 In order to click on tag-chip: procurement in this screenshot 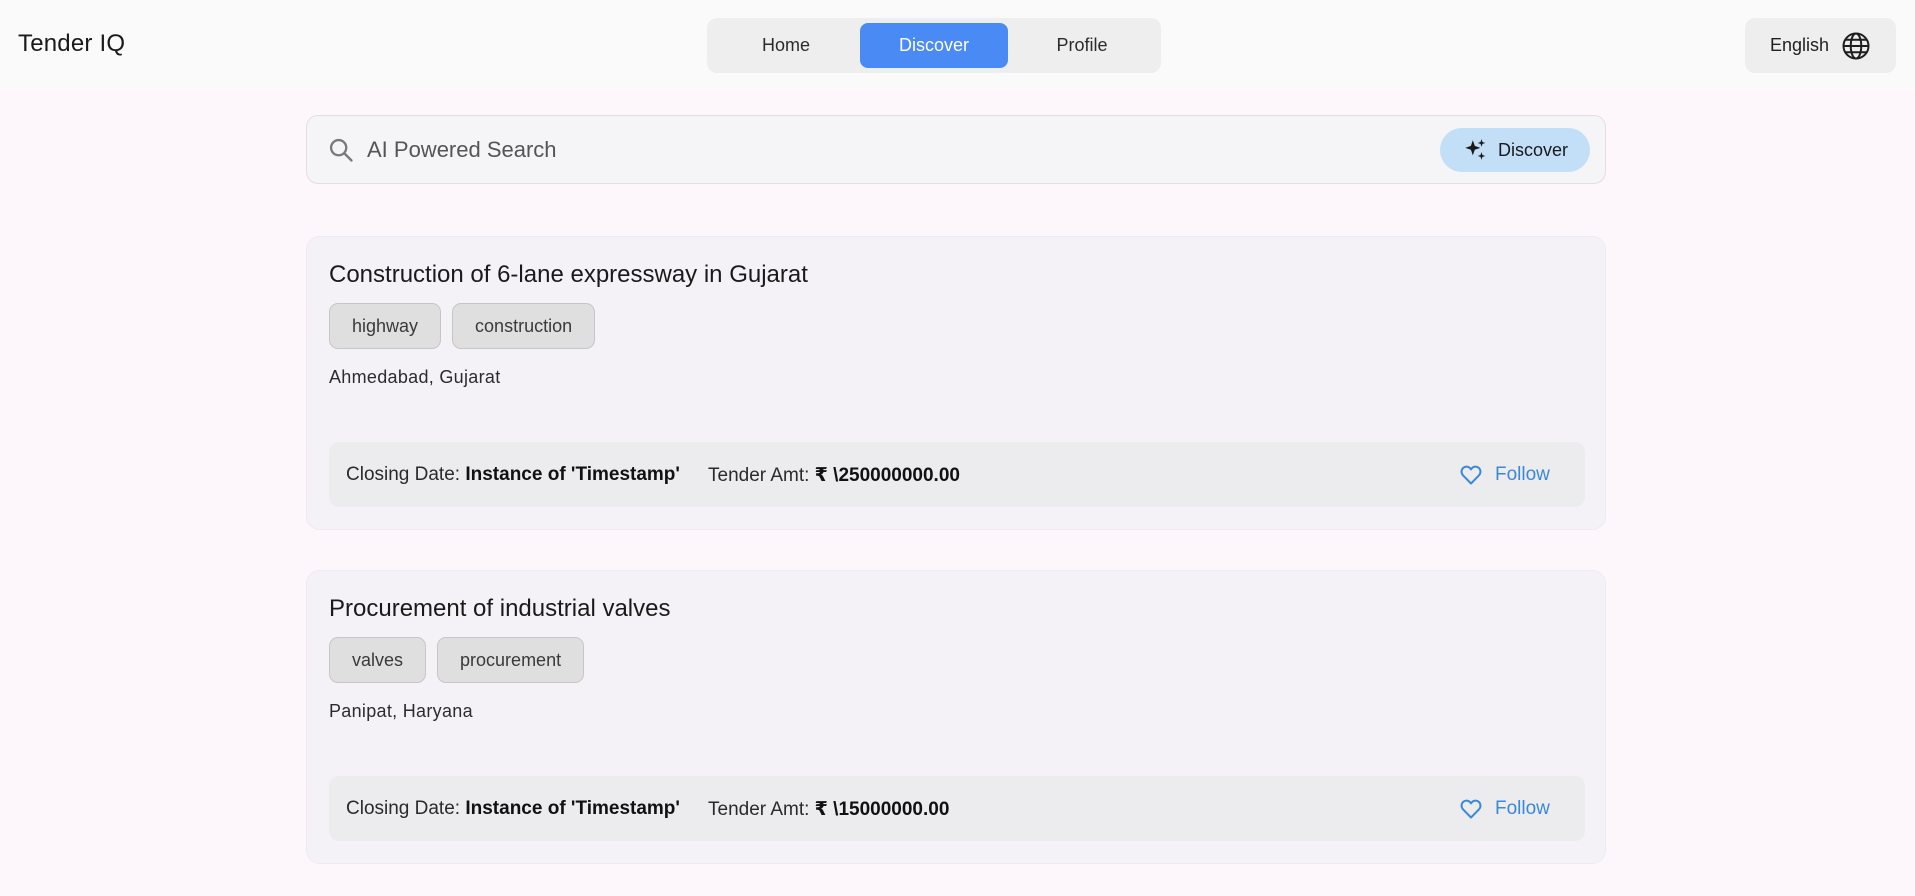, I will do `click(511, 660)`.